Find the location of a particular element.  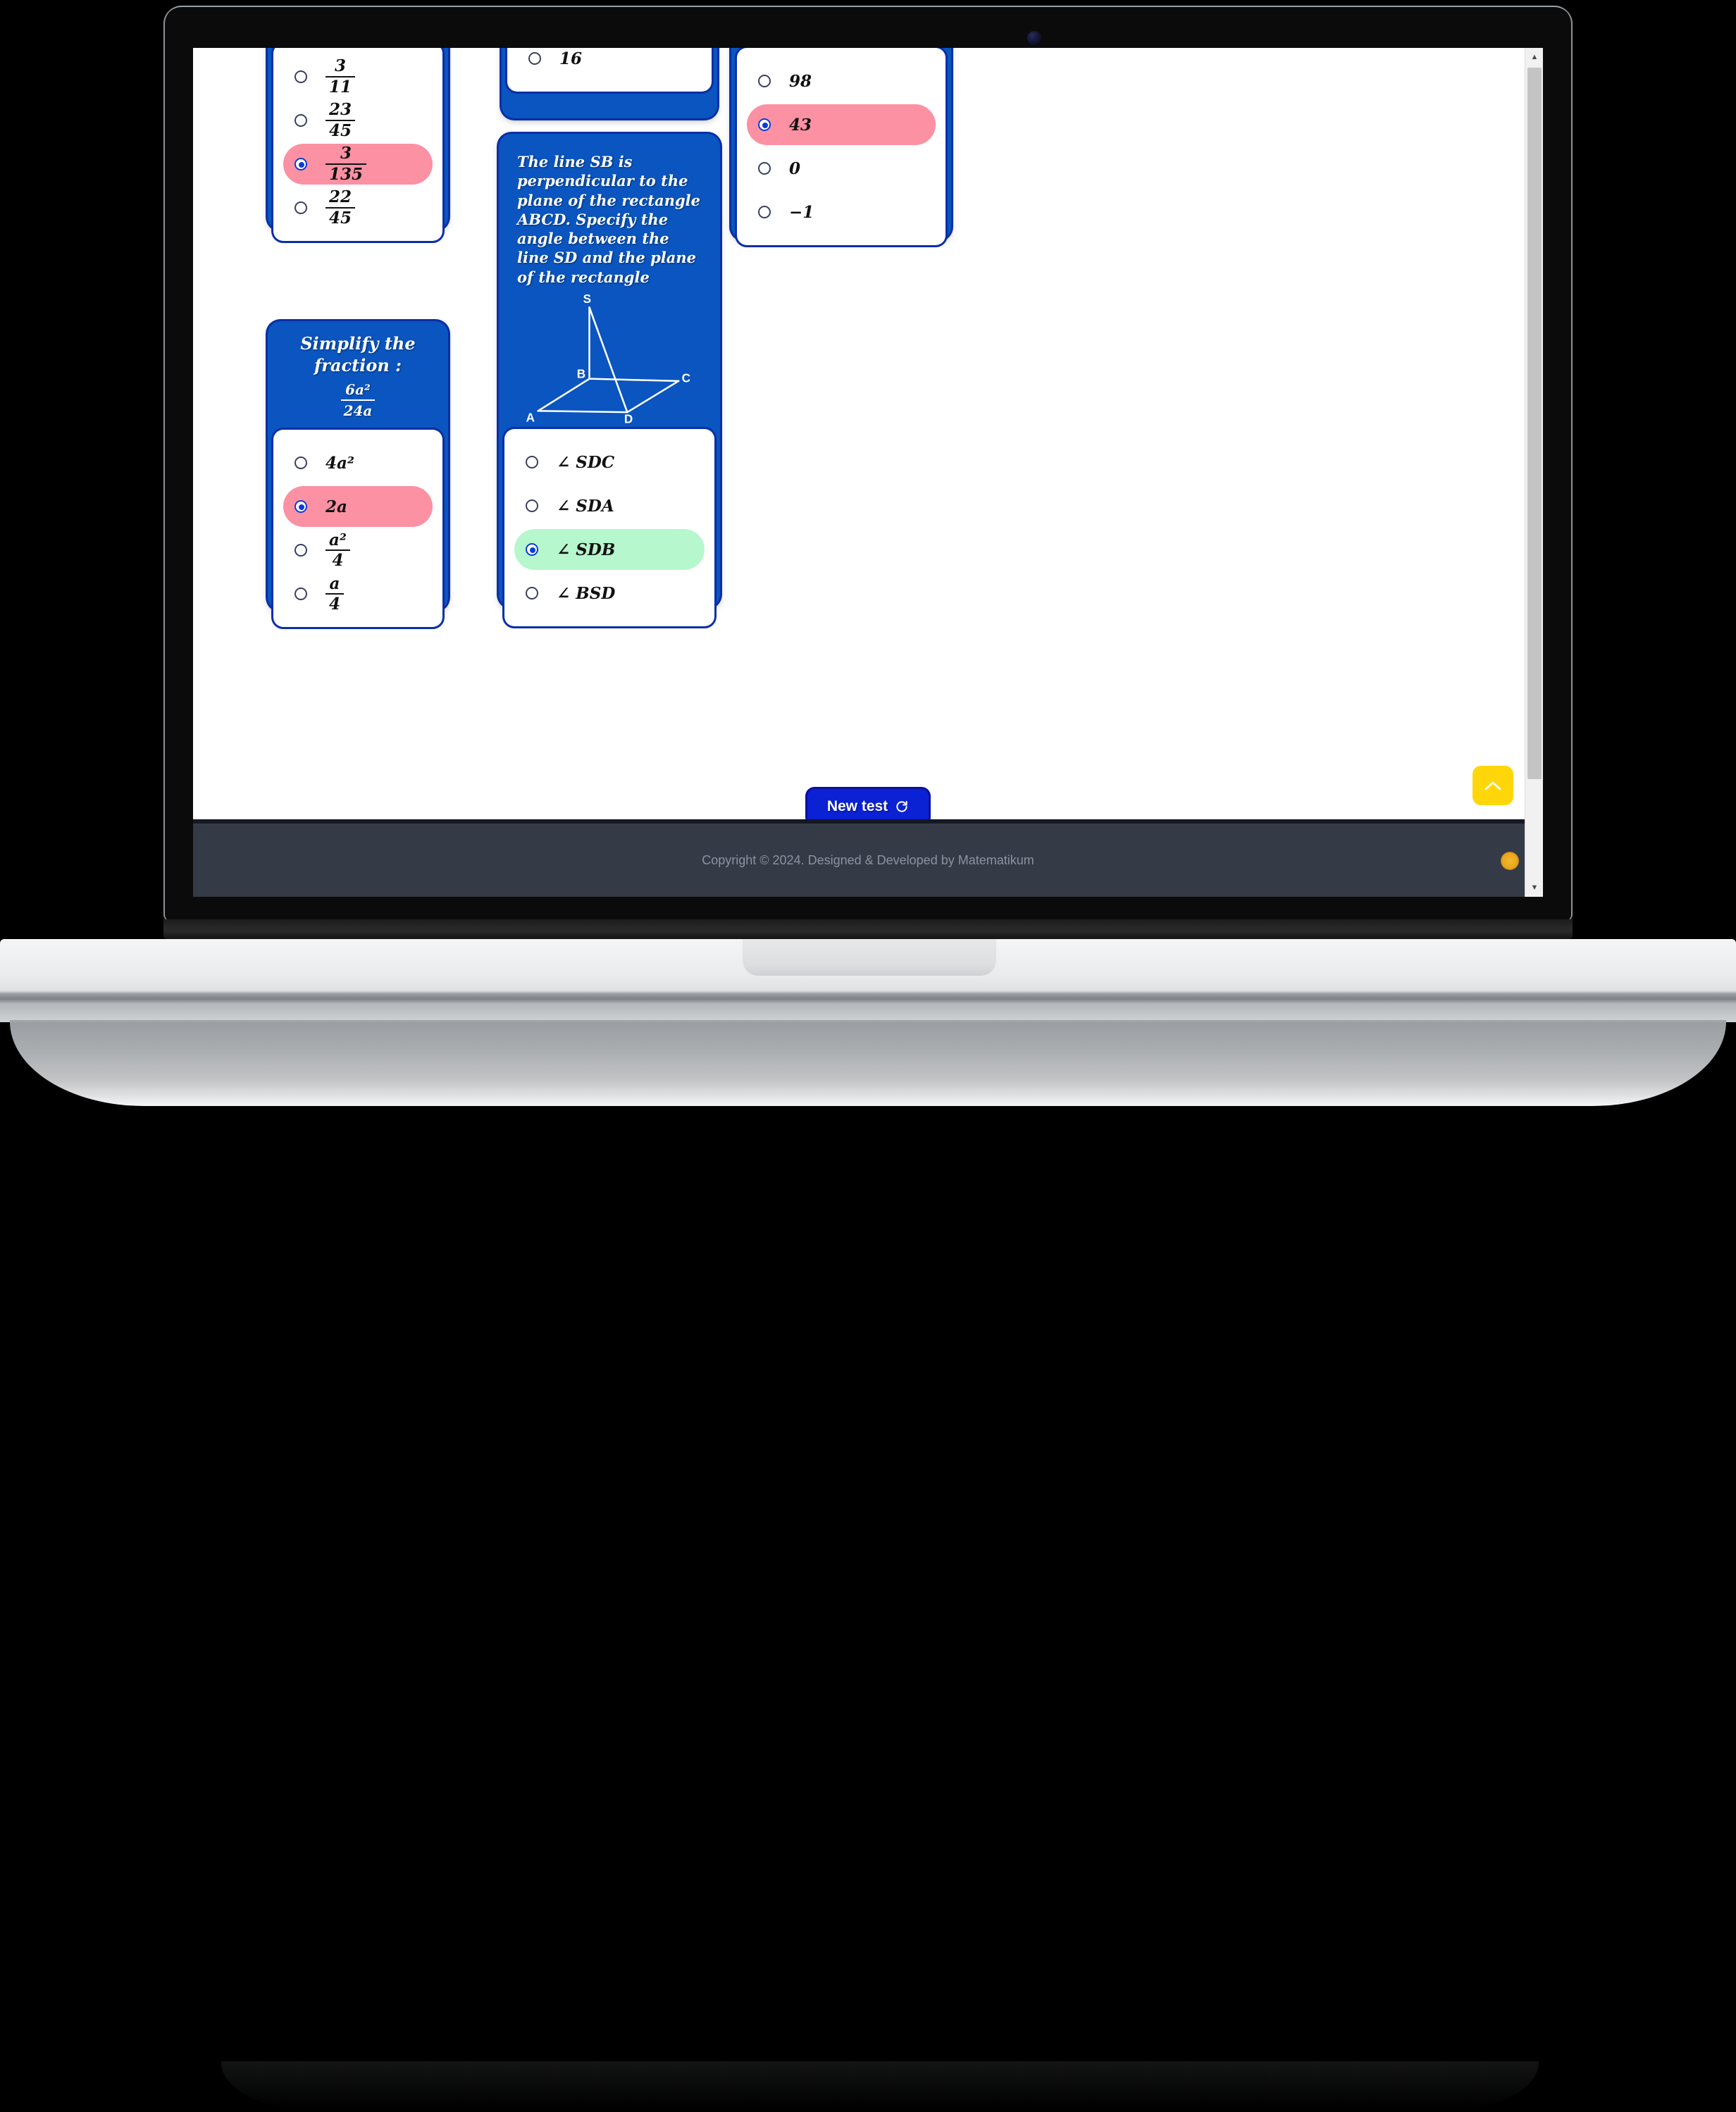

option-row-selected-wrong: 2a is located at coordinates (358, 507).